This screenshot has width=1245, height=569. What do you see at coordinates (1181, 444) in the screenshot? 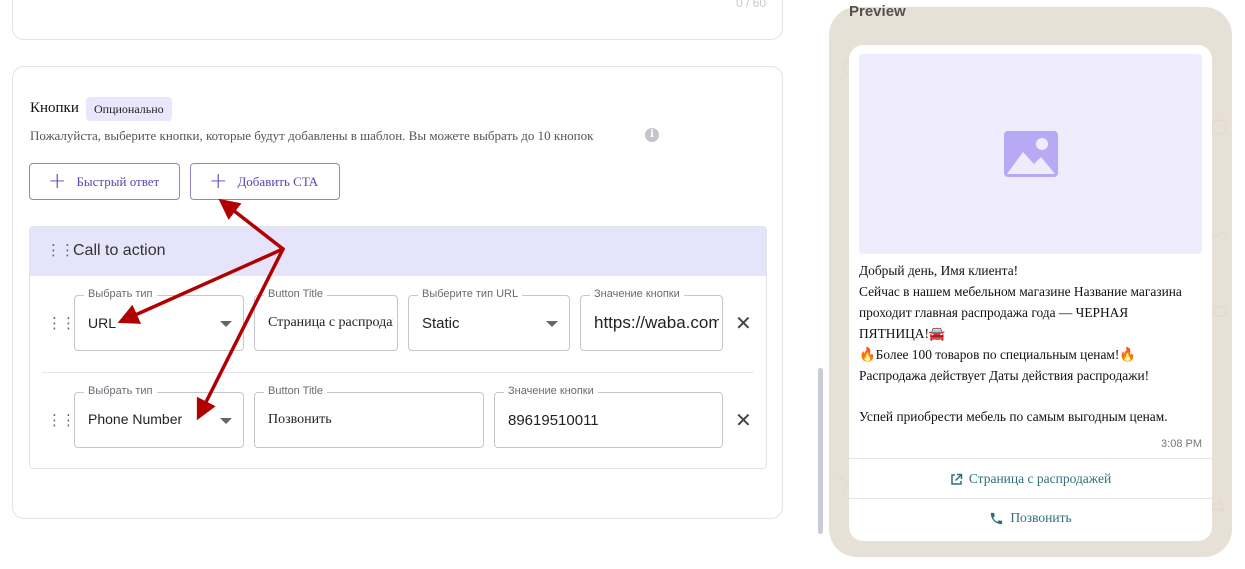
I see `message-time: 3:08 PM` at bounding box center [1181, 444].